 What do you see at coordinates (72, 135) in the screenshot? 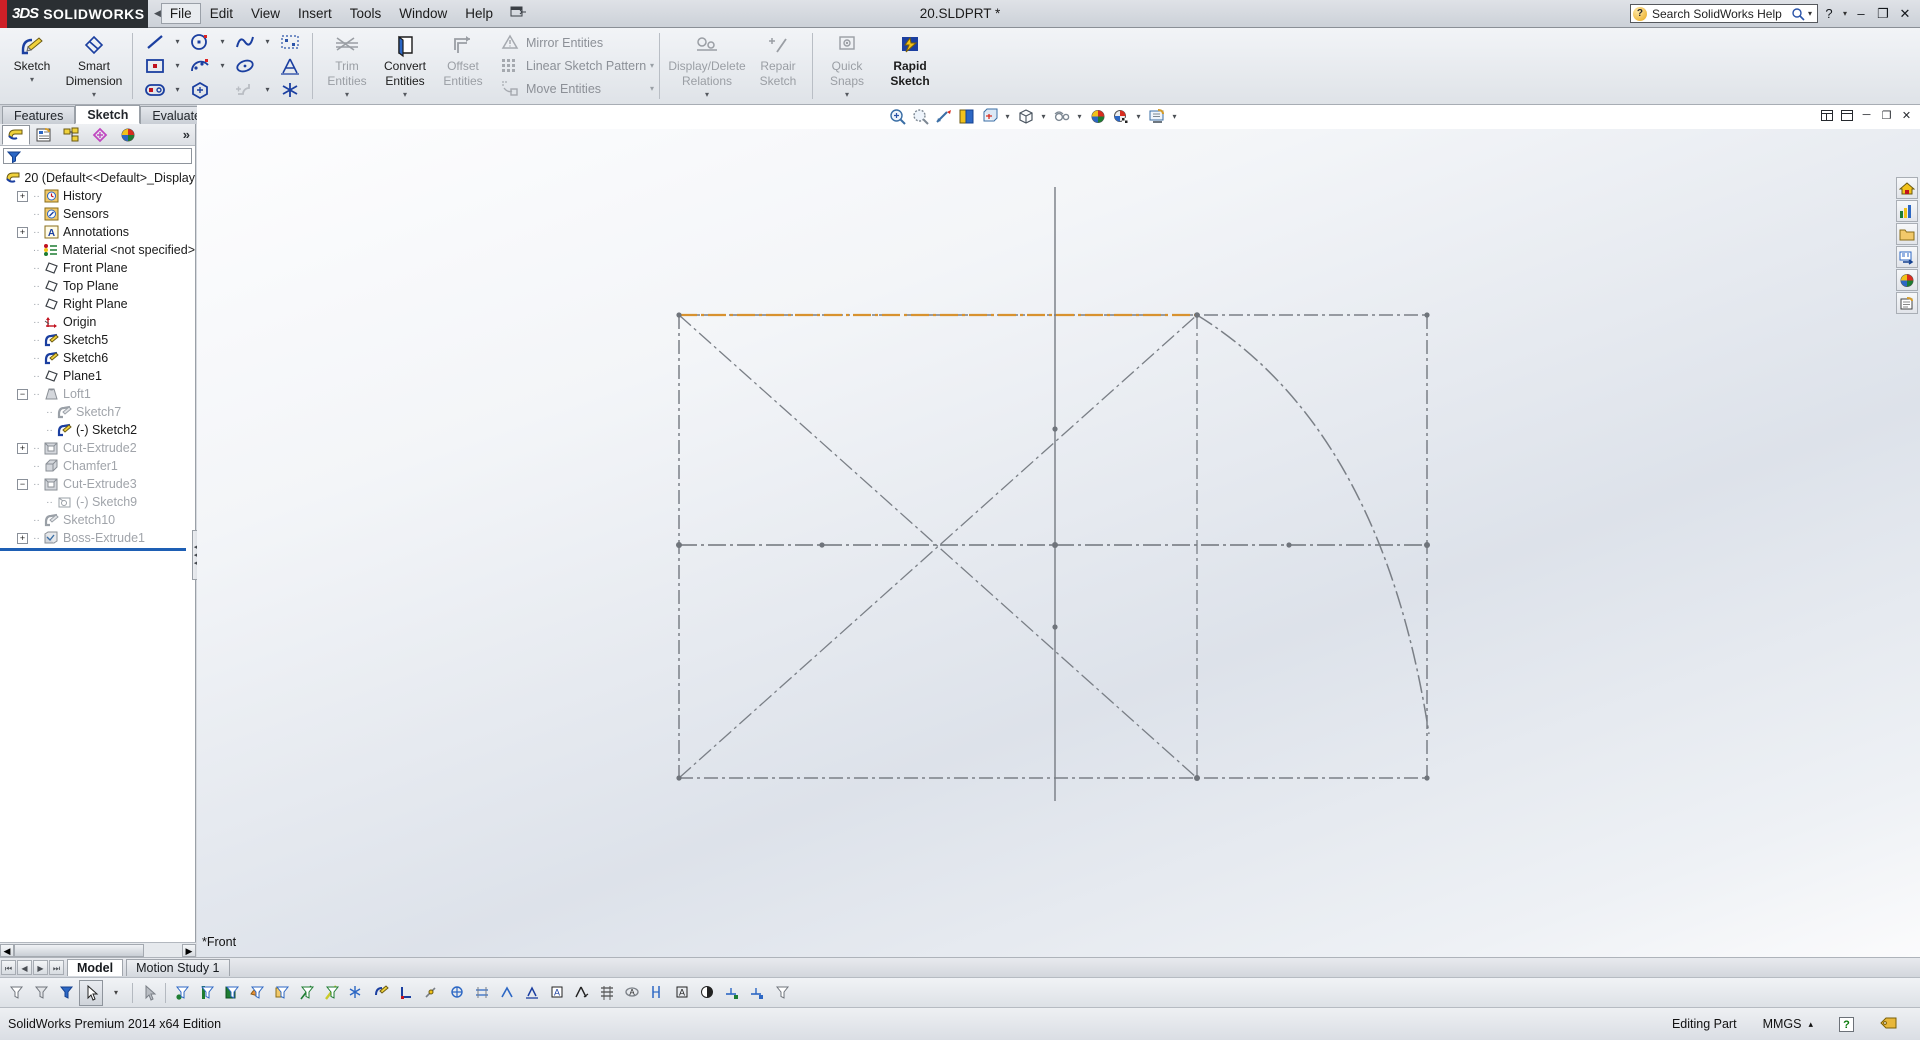
I see `configuration-manager-tab` at bounding box center [72, 135].